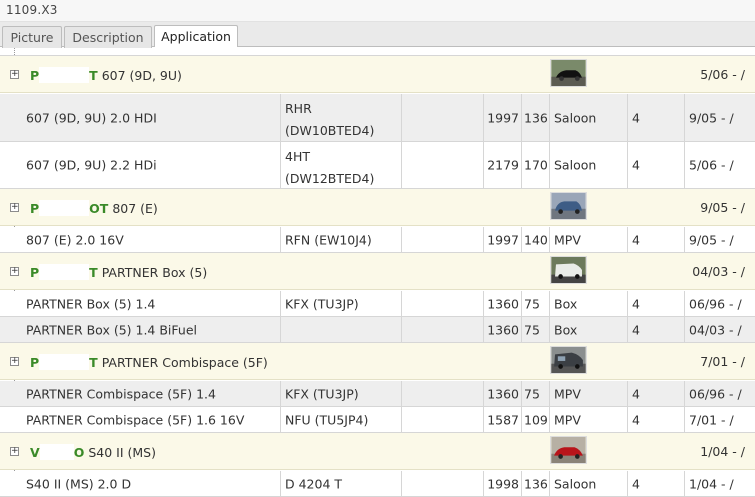 The width and height of the screenshot is (755, 497). I want to click on group-header: + PT 607 (9D, 9U) 5/06 - /, so click(377, 74).